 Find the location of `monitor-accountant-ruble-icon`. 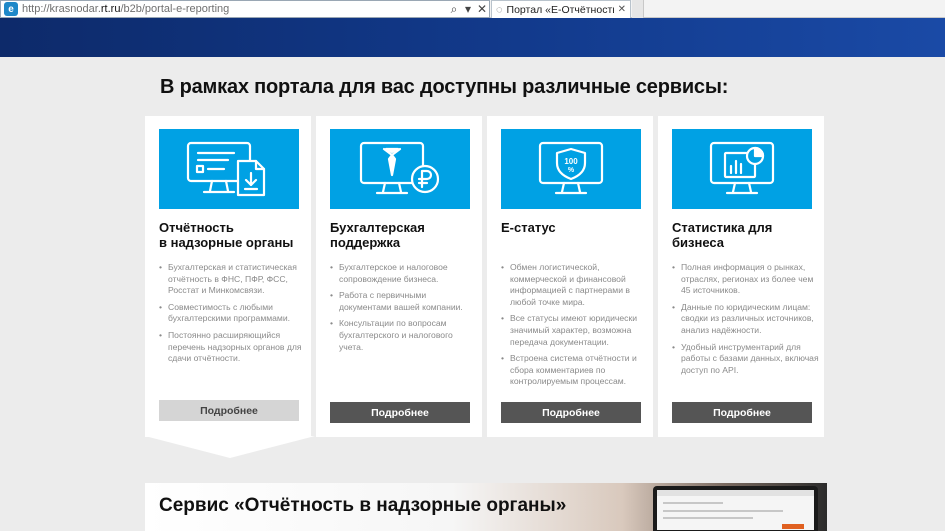

monitor-accountant-ruble-icon is located at coordinates (399, 168).